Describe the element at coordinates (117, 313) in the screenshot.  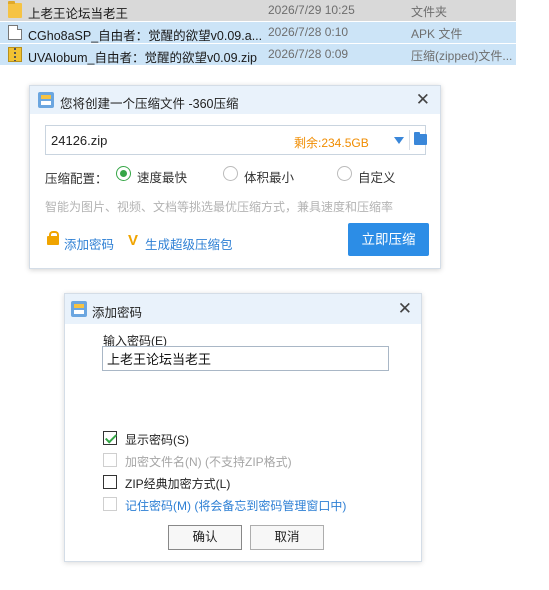
I see `password-dialog-title: 添加密码` at that location.